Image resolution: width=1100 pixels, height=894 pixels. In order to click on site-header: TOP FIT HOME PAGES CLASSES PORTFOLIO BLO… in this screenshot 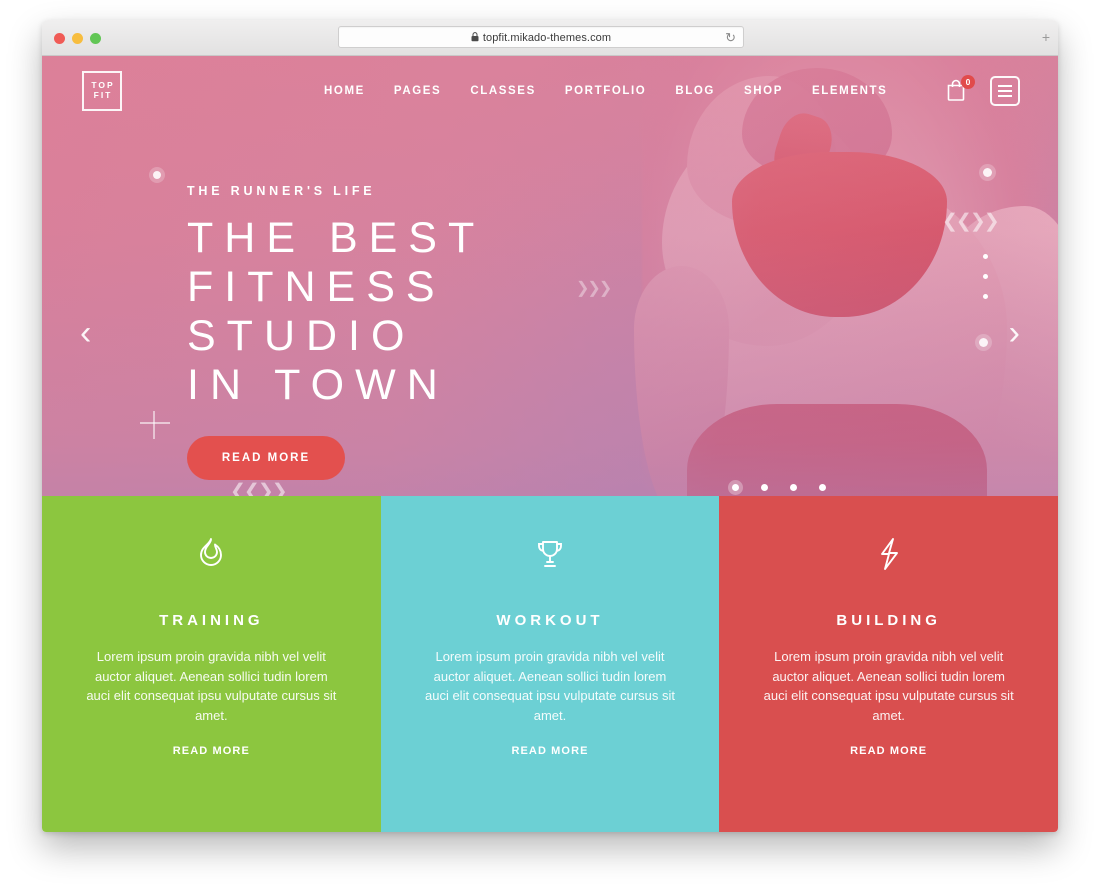, I will do `click(550, 91)`.